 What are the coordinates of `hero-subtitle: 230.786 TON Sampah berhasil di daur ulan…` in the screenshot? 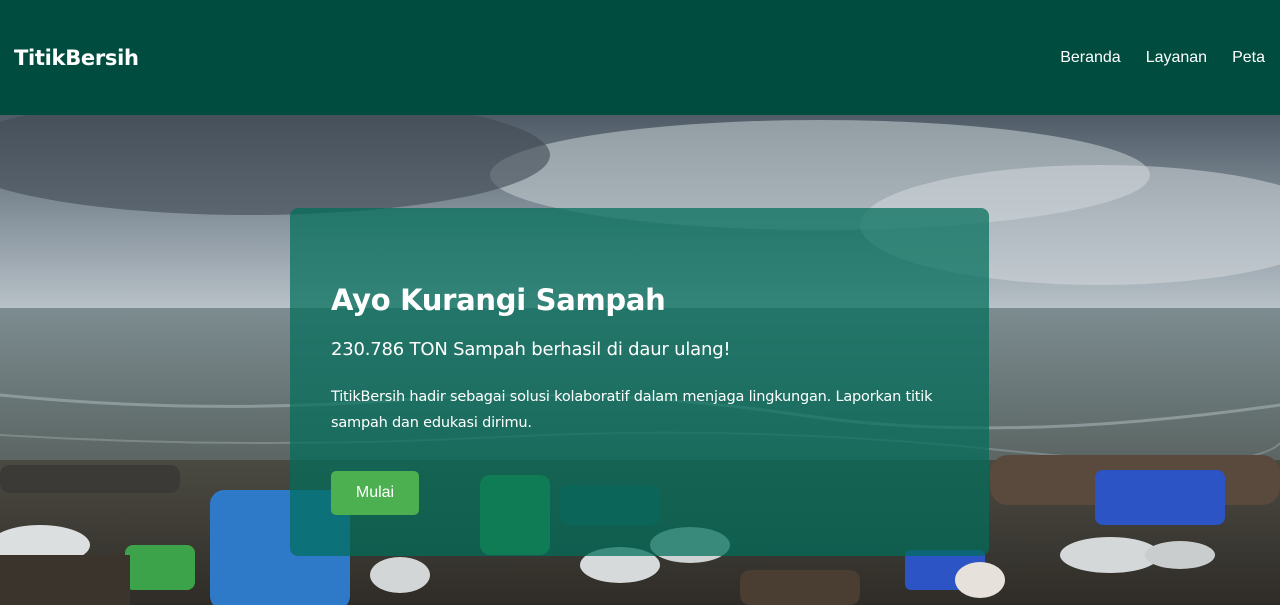 It's located at (531, 349).